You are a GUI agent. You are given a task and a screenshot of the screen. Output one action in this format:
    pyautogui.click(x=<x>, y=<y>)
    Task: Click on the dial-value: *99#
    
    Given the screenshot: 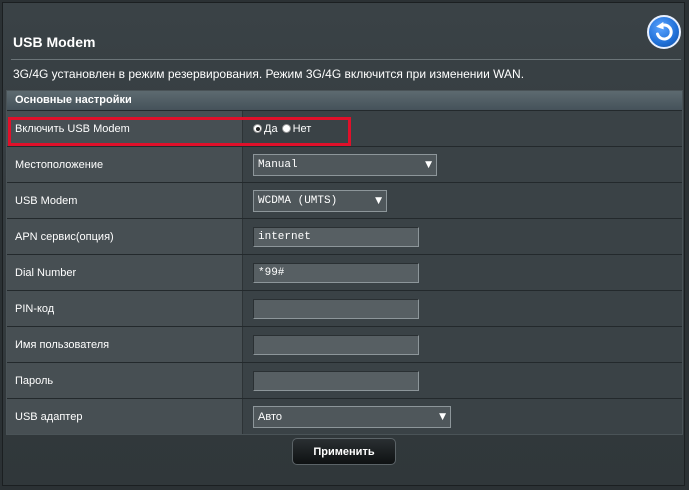 What is the action you would take?
    pyautogui.click(x=462, y=272)
    